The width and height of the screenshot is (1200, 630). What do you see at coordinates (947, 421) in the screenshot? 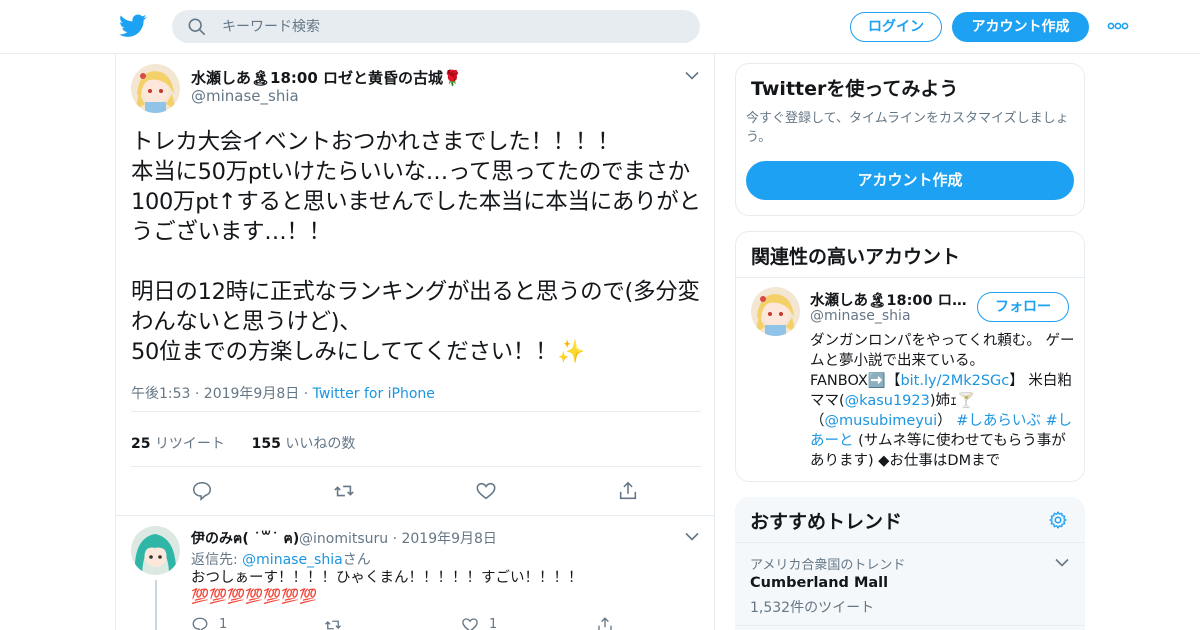
I see `bio-text: ）` at bounding box center [947, 421].